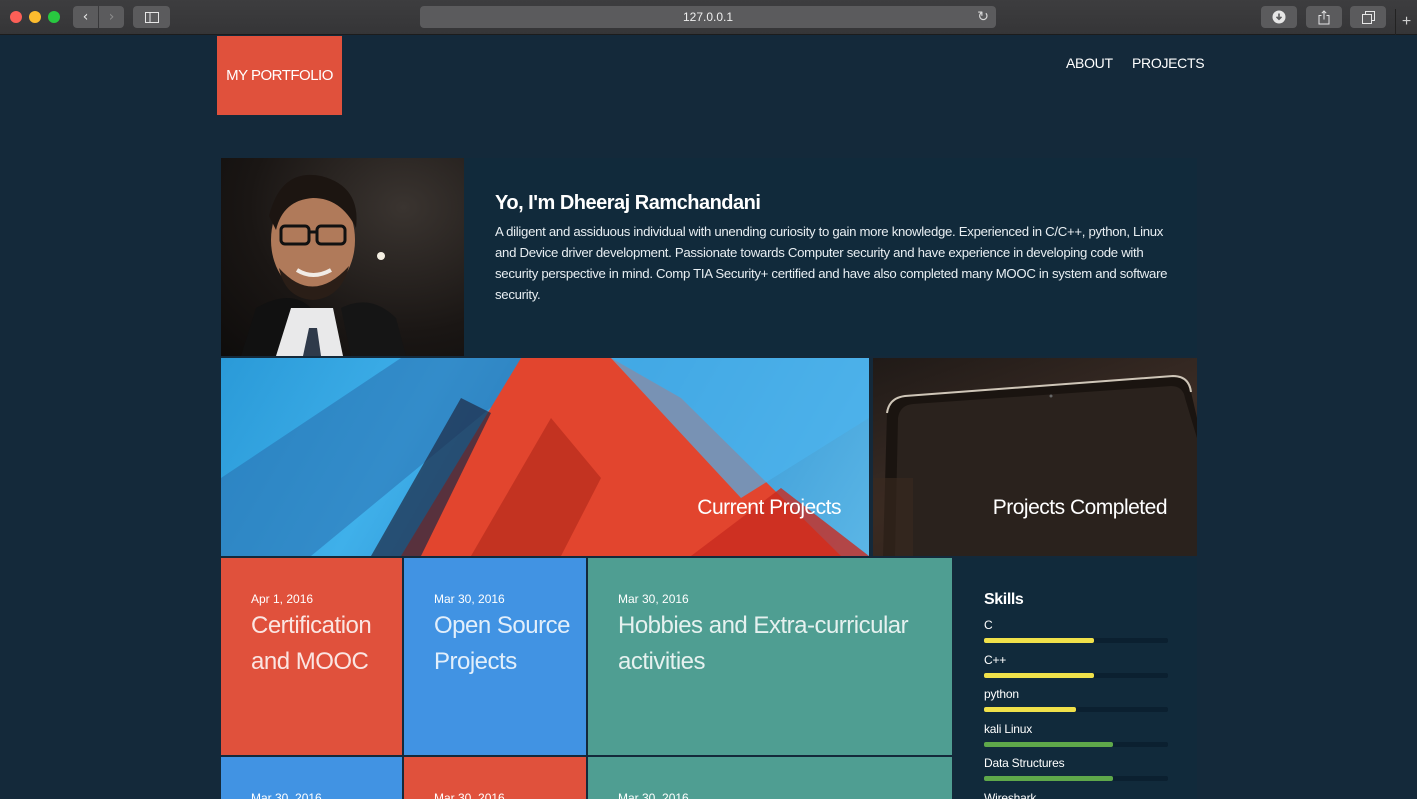  I want to click on post-tile: Mar 30, 2016 Open Source Projects, so click(495, 656).